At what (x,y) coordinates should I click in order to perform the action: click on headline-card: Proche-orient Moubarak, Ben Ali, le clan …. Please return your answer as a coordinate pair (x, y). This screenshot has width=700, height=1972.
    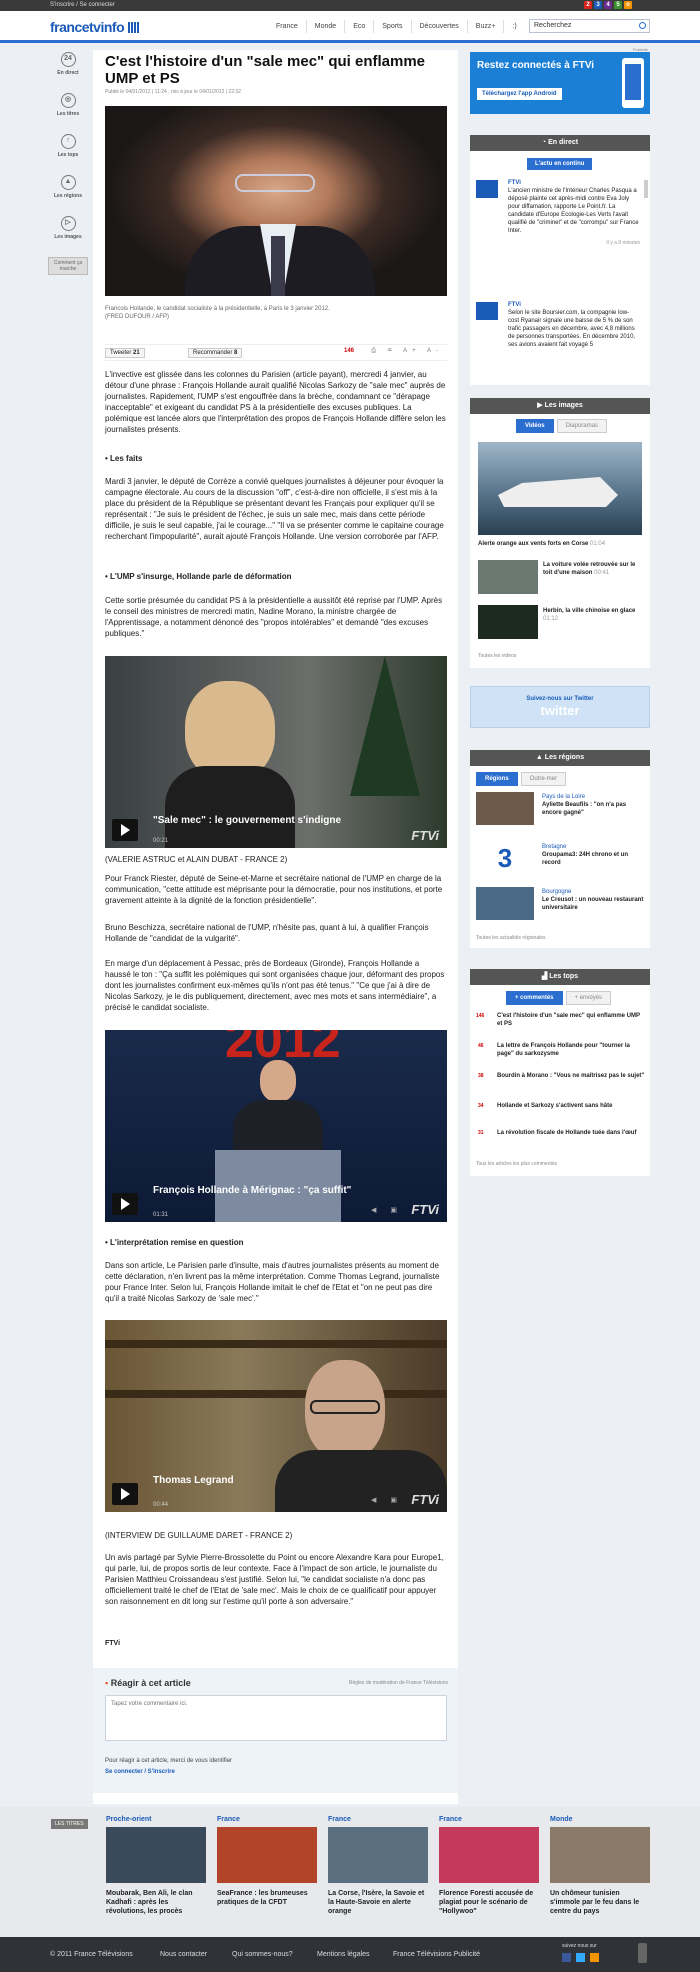
    Looking at the image, I should click on (156, 1866).